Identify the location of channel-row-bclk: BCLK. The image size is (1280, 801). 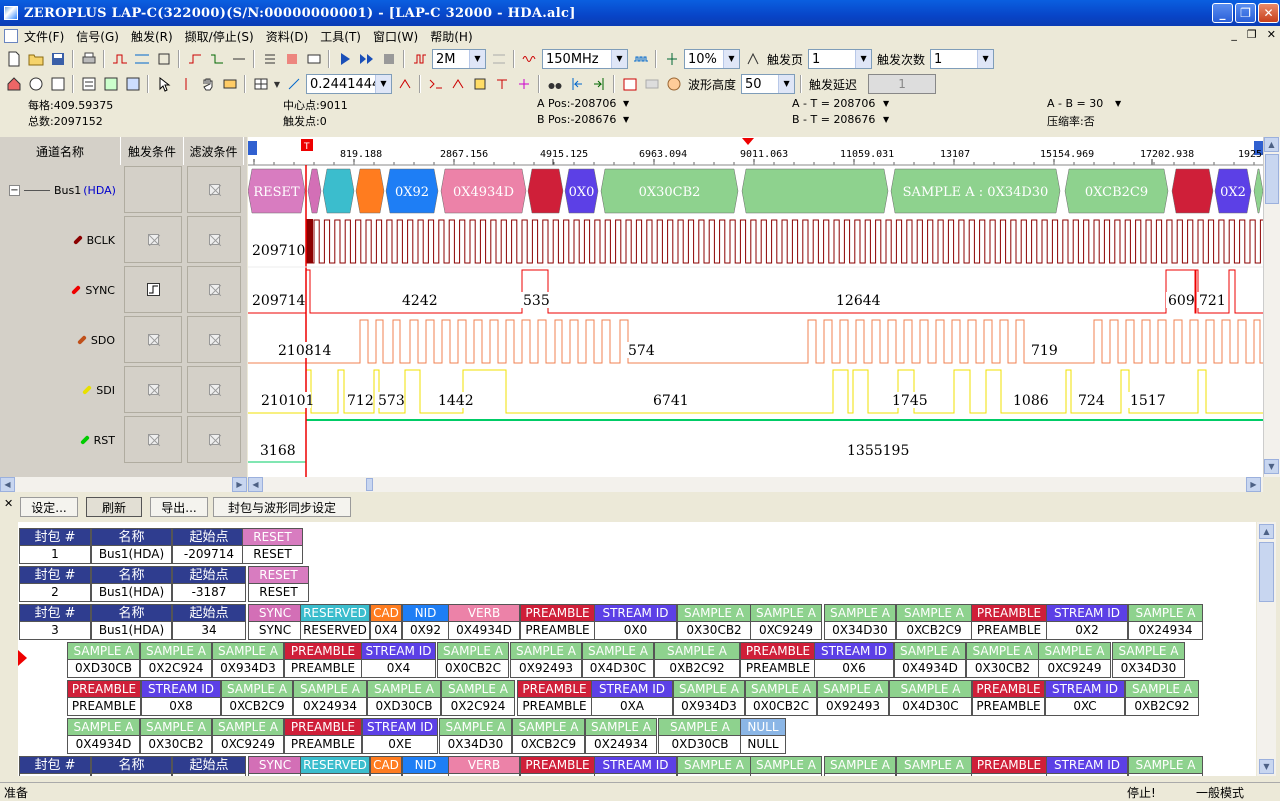
(123, 240).